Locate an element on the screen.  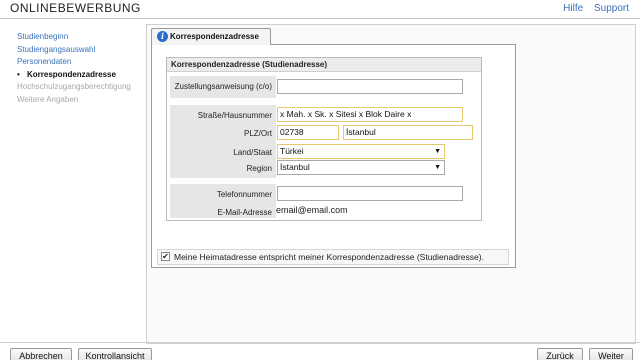
heimatadresse-checkbox: ✔ is located at coordinates (165, 257).